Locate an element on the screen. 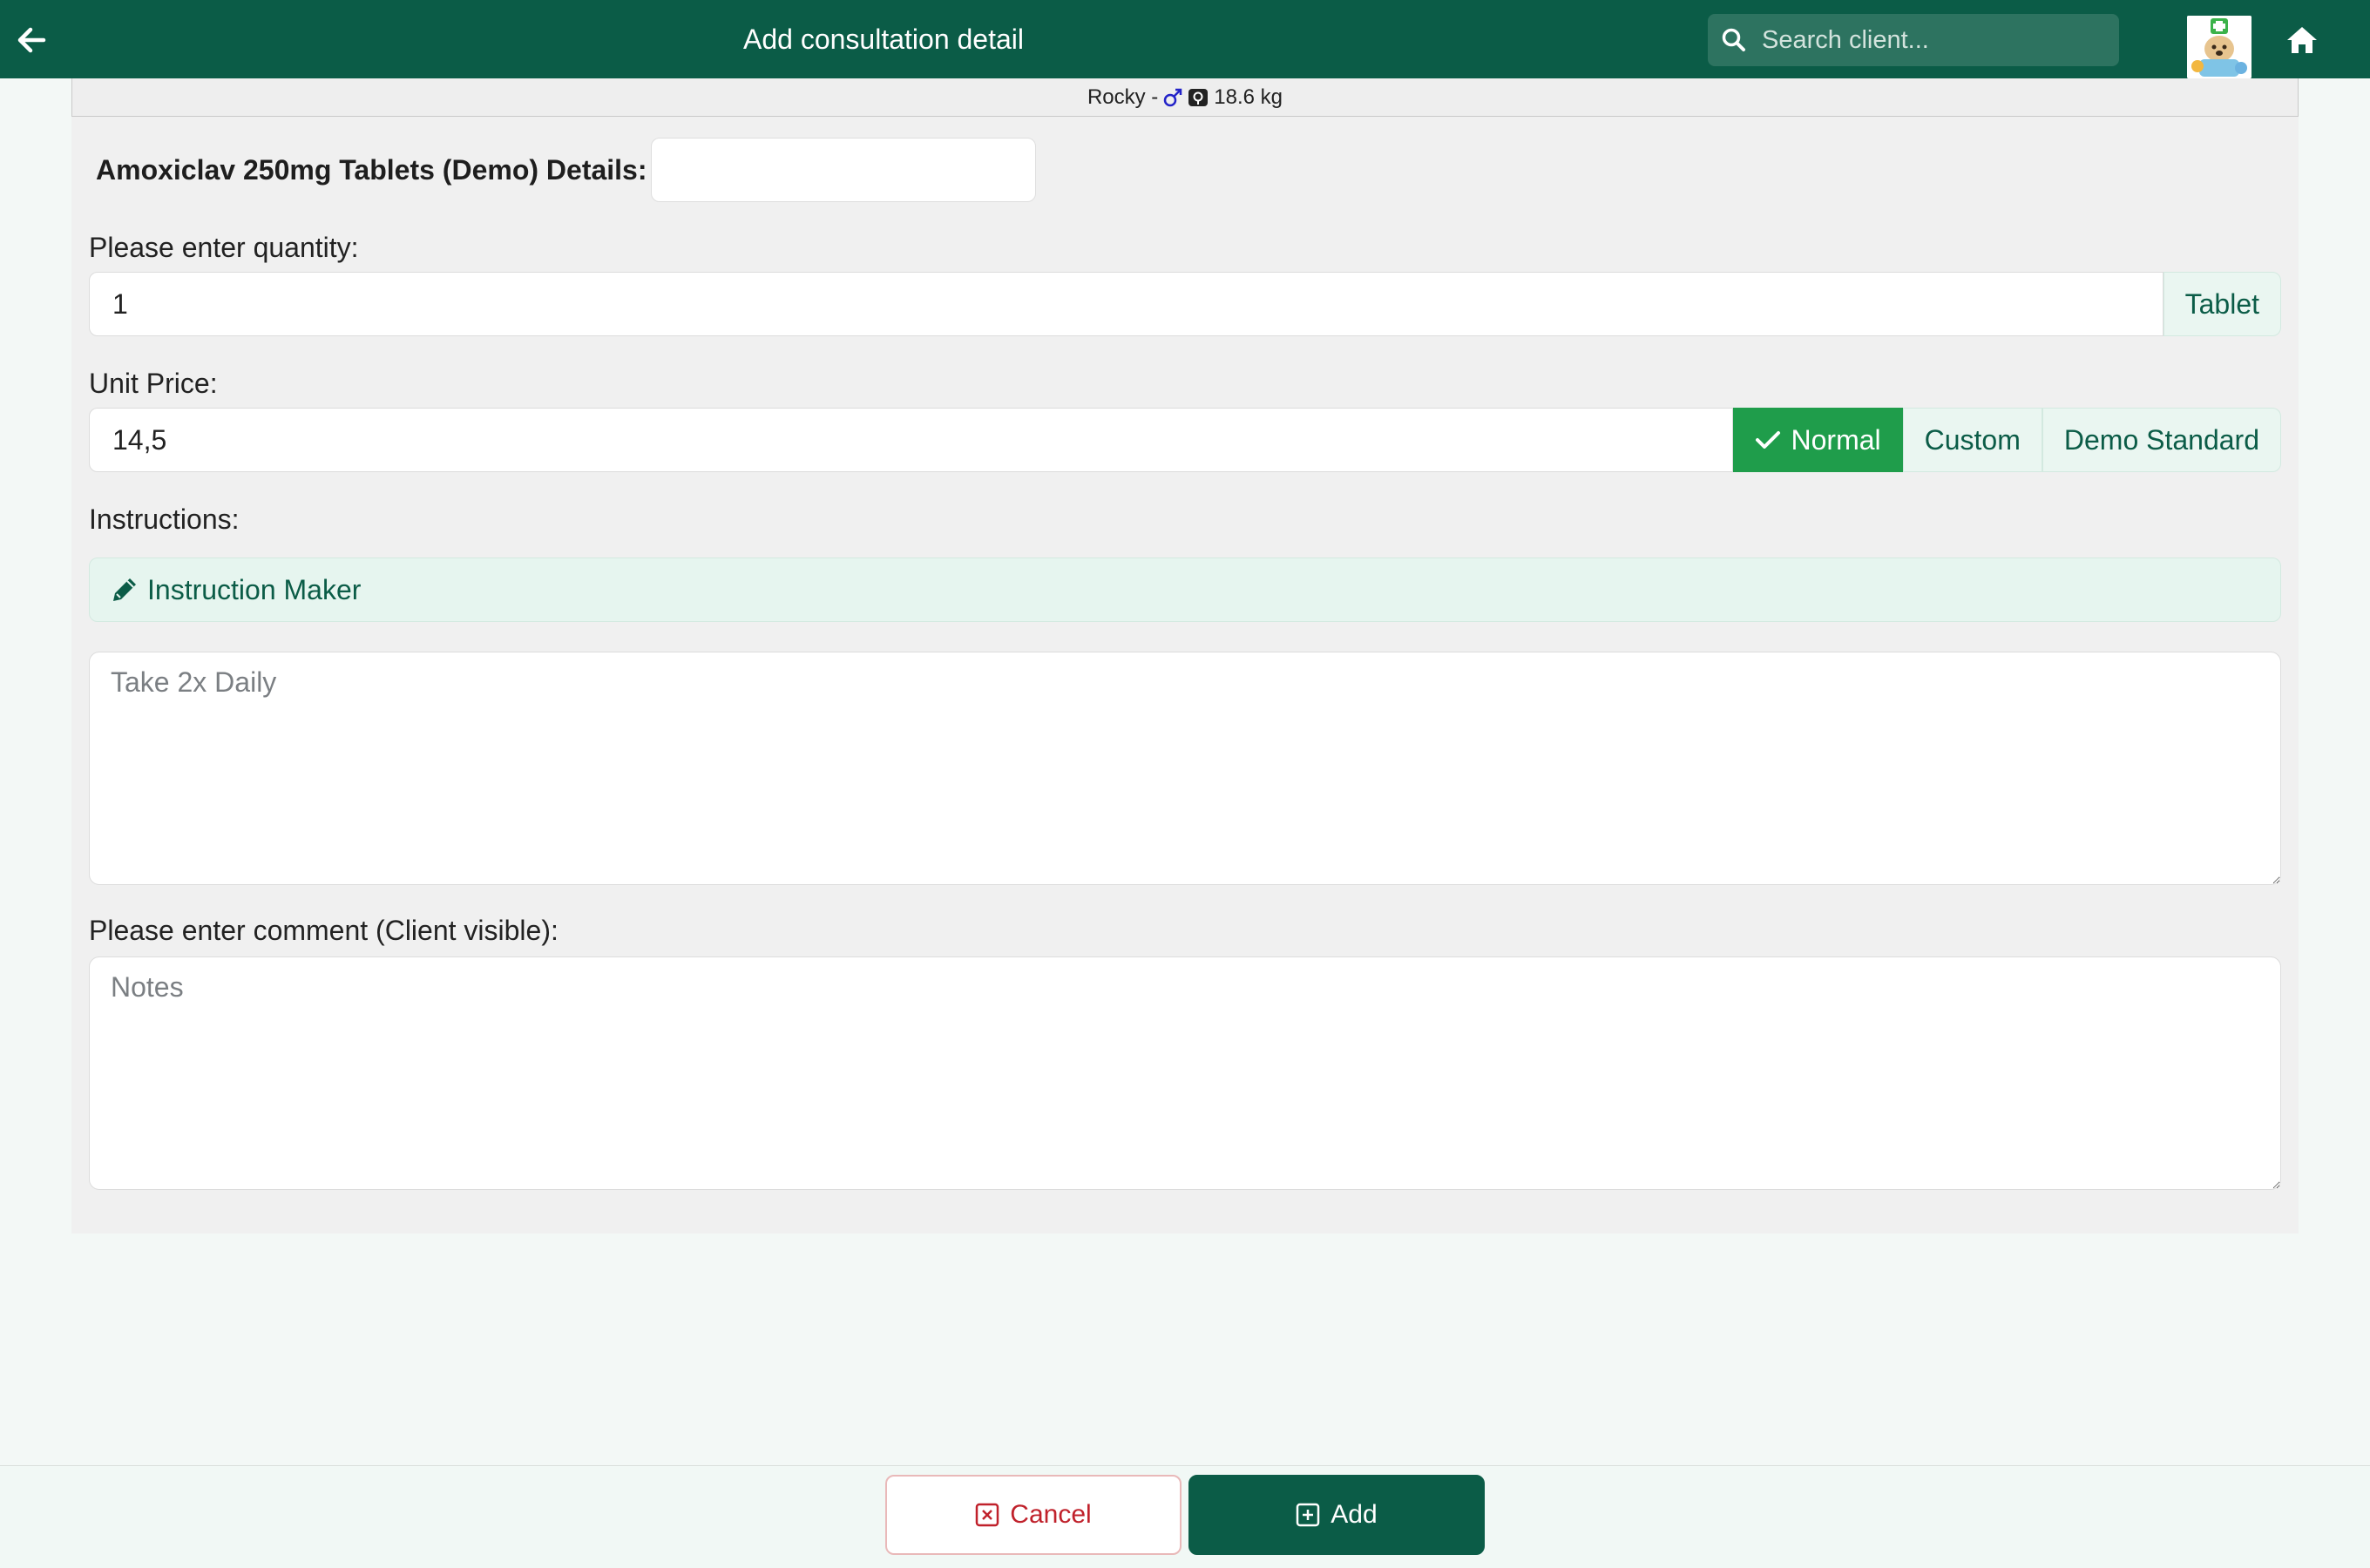 This screenshot has height=1568, width=2370. instructions-textarea is located at coordinates (1185, 768).